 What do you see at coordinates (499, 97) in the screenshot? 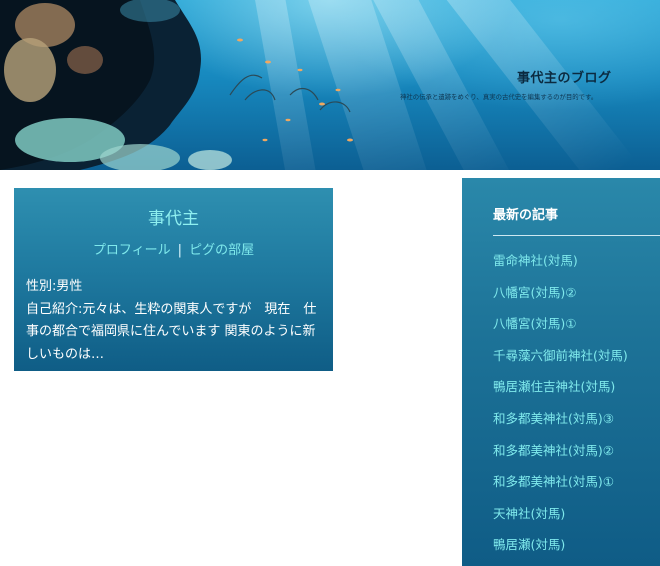
I see `site-description: 神社の伝承と遺跡をめぐり、真実の古代史を編集するのが目的です。` at bounding box center [499, 97].